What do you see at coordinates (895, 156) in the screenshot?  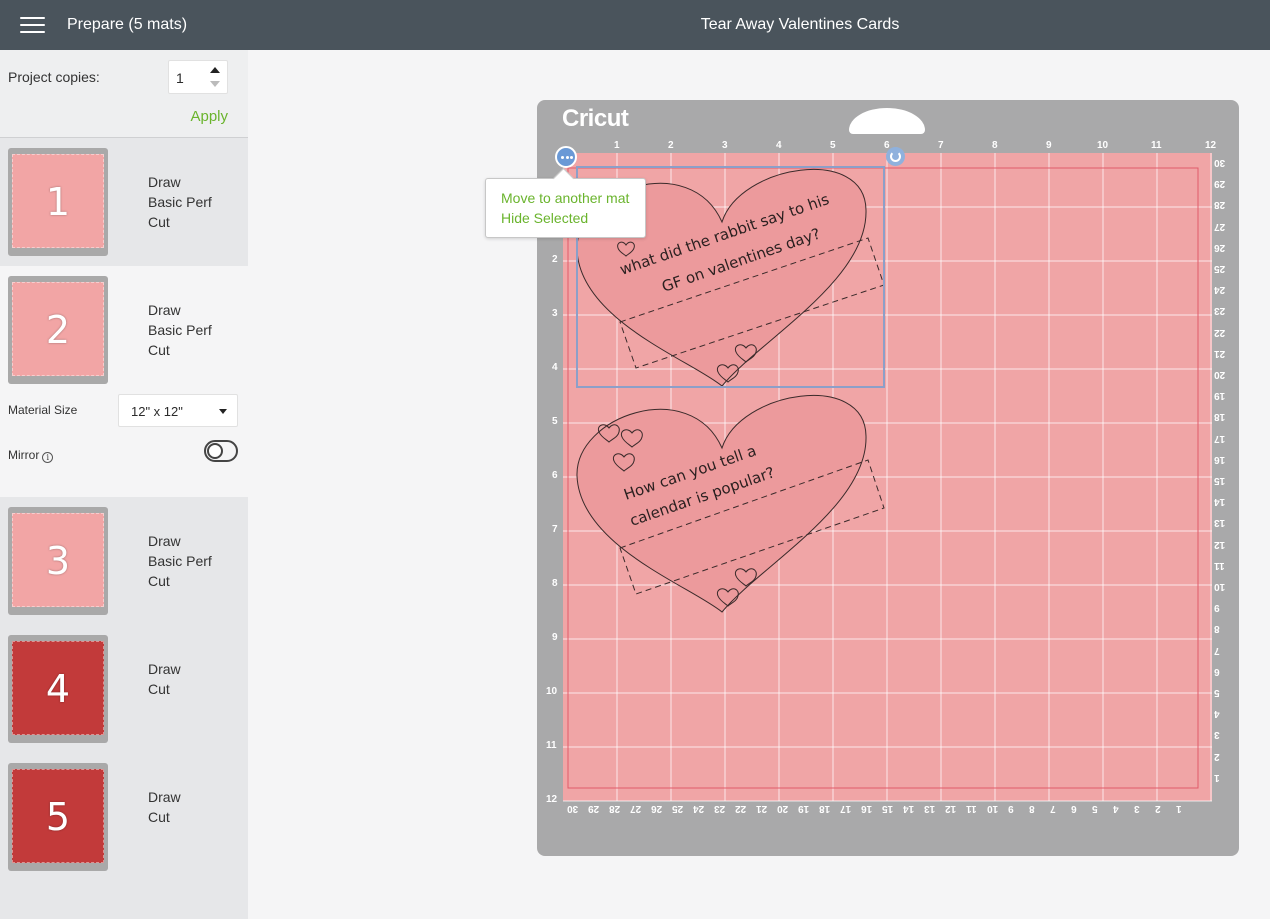 I see `rotate-icon` at bounding box center [895, 156].